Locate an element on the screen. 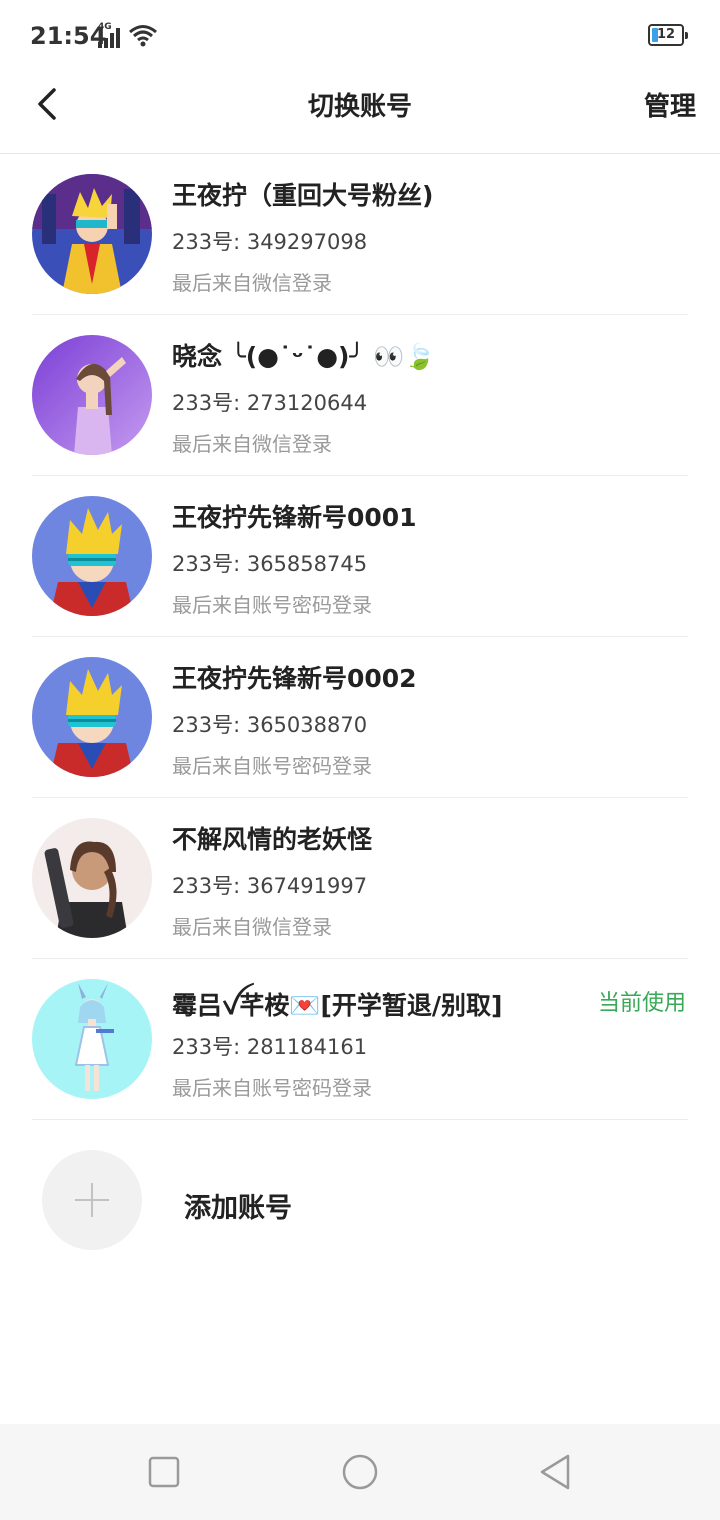 The height and width of the screenshot is (1520, 720). account-name: 王夜拧先锋新号0001 is located at coordinates (294, 517).